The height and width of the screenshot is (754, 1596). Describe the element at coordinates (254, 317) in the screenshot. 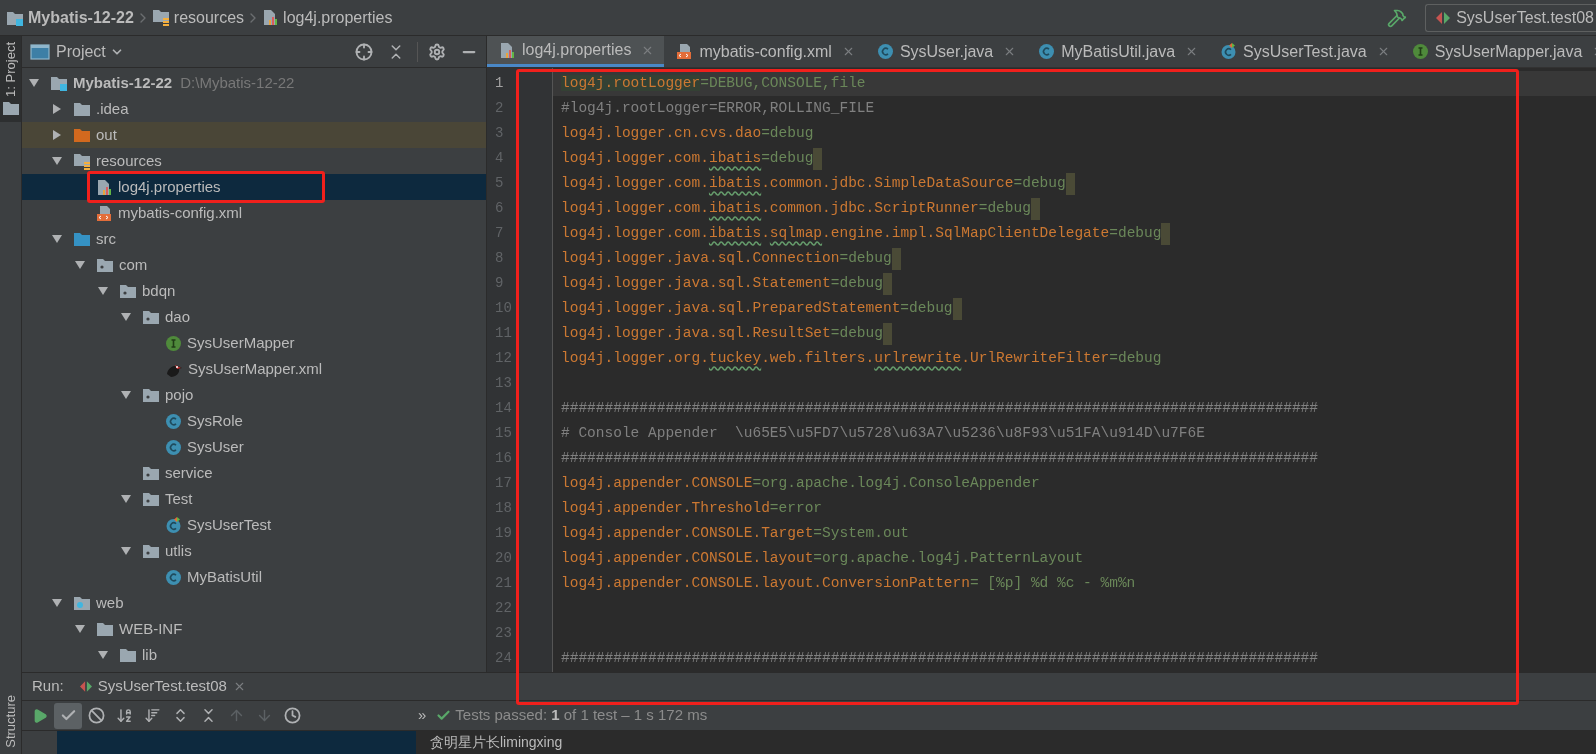

I see `tree-row: dao` at that location.